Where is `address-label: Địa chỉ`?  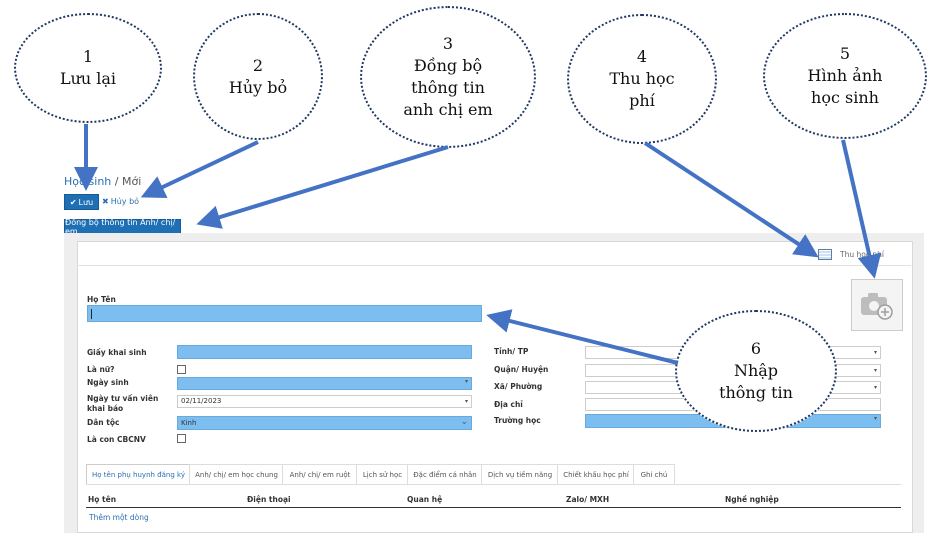 address-label: Địa chỉ is located at coordinates (508, 404).